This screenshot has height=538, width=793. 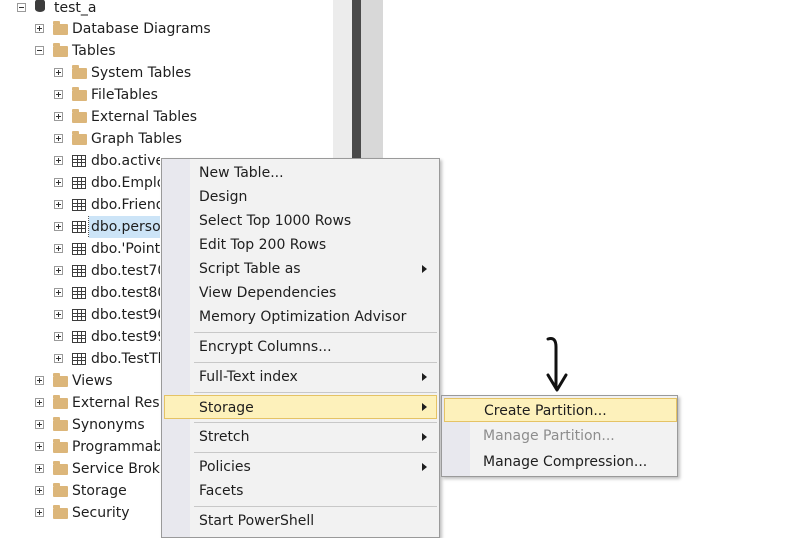 What do you see at coordinates (300, 407) in the screenshot?
I see `menu-item-storage: Storage` at bounding box center [300, 407].